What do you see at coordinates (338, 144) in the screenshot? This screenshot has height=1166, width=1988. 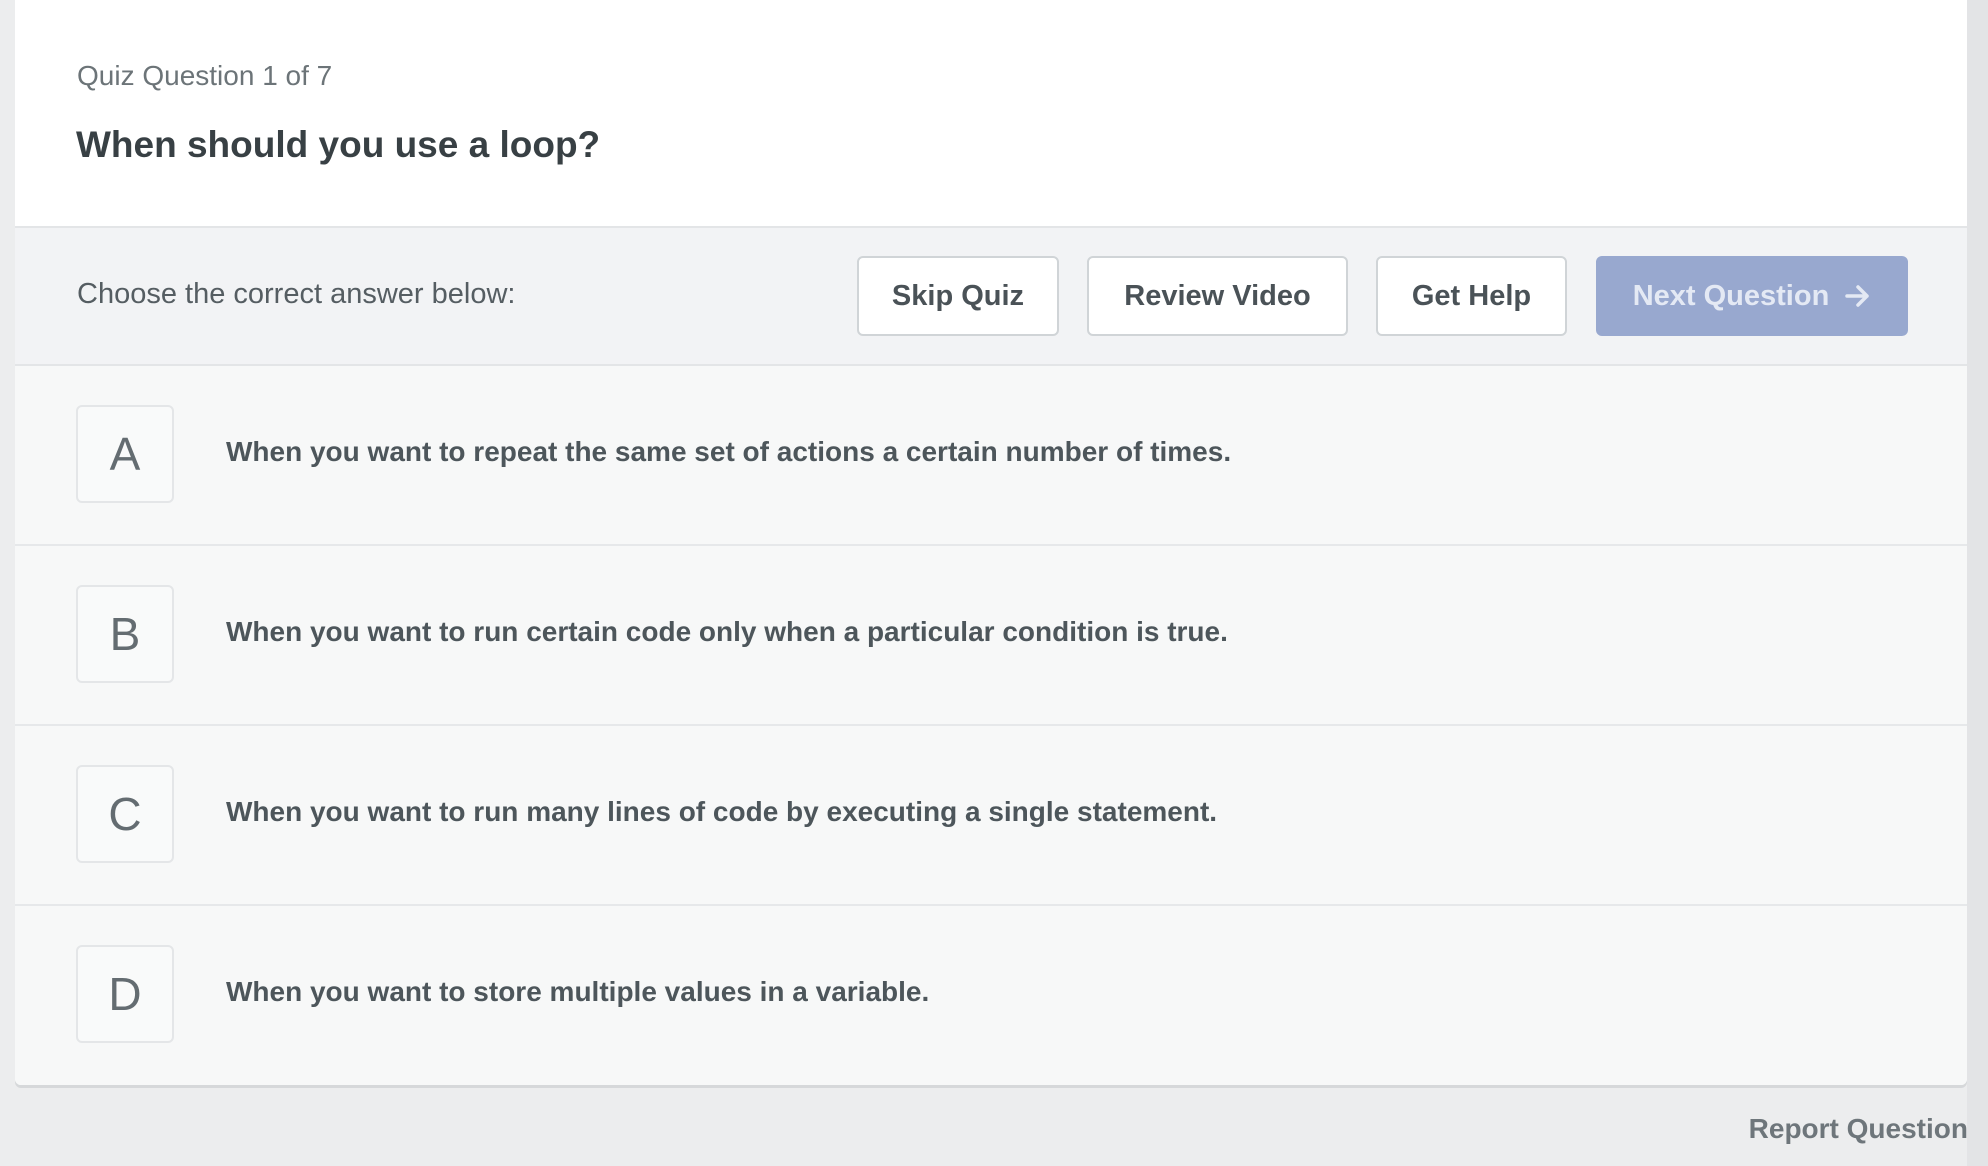 I see `question-title: When should you use a loop?` at bounding box center [338, 144].